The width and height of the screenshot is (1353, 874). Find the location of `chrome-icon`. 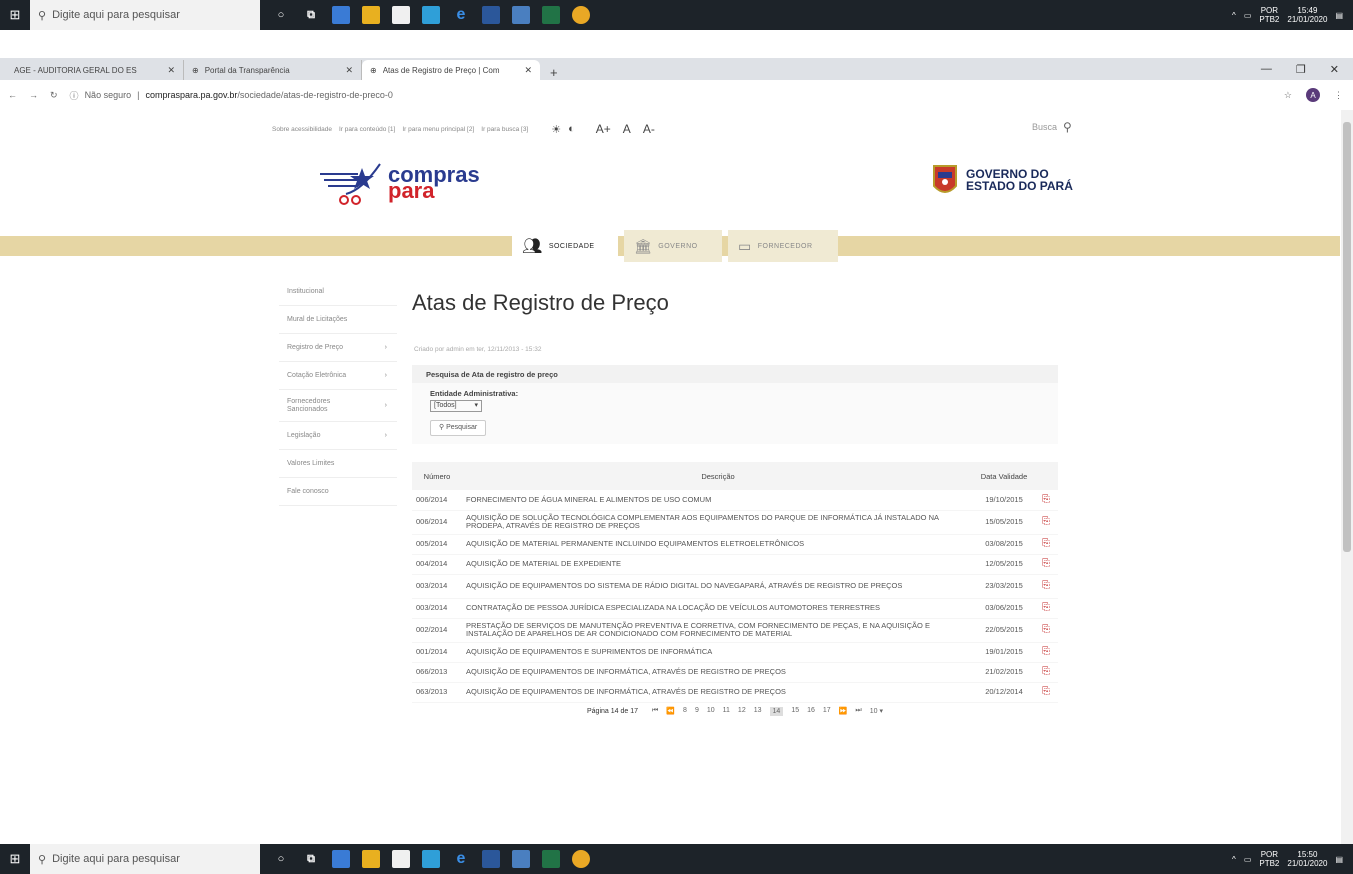

chrome-icon is located at coordinates (581, 859).